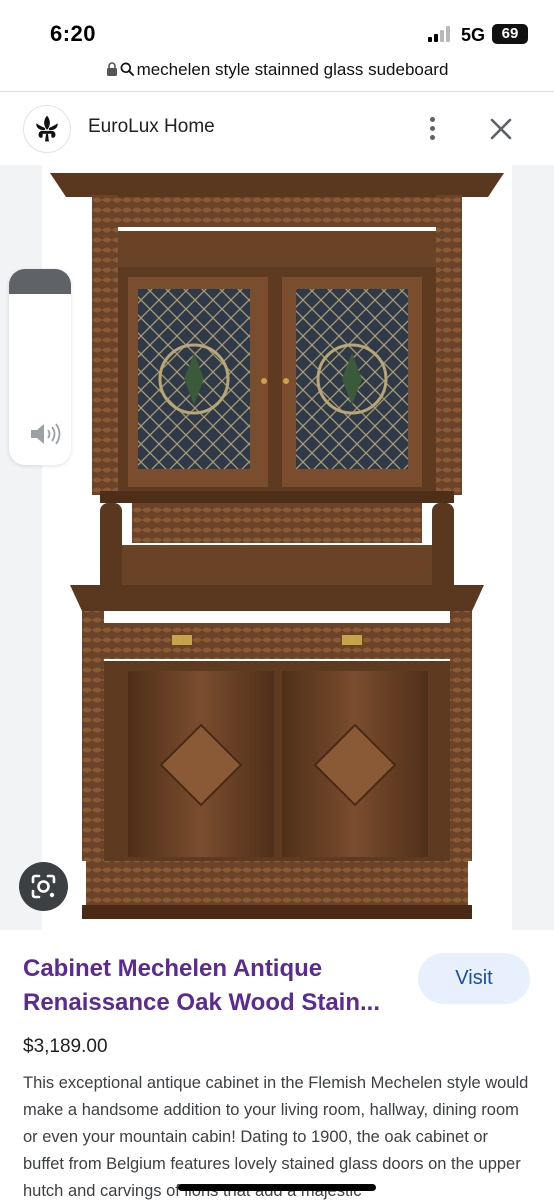  What do you see at coordinates (510, 34) in the screenshot?
I see `battery-icon: 69` at bounding box center [510, 34].